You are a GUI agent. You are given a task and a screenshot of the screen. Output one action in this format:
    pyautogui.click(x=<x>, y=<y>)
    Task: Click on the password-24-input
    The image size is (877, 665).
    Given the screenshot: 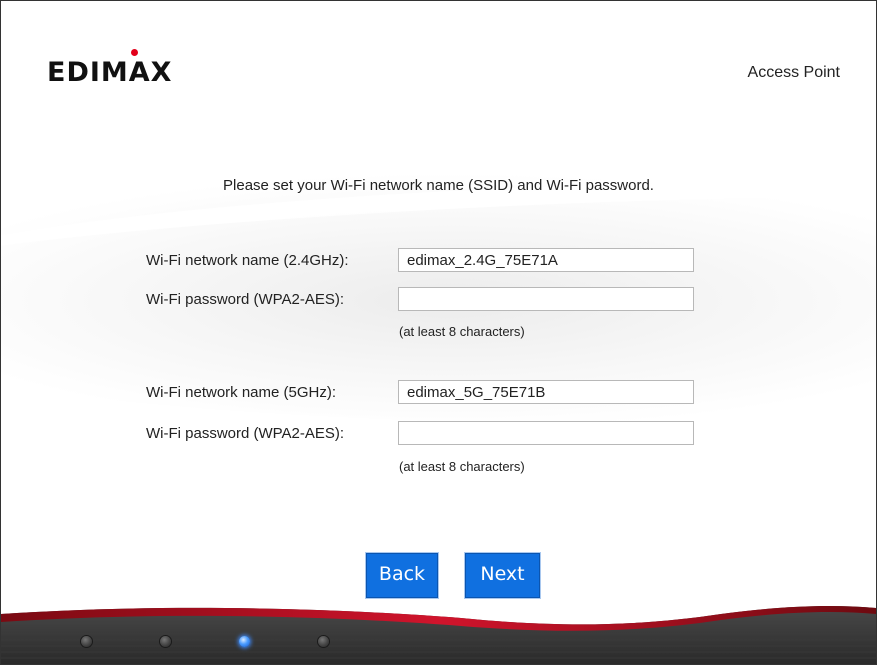 What is the action you would take?
    pyautogui.click(x=546, y=299)
    